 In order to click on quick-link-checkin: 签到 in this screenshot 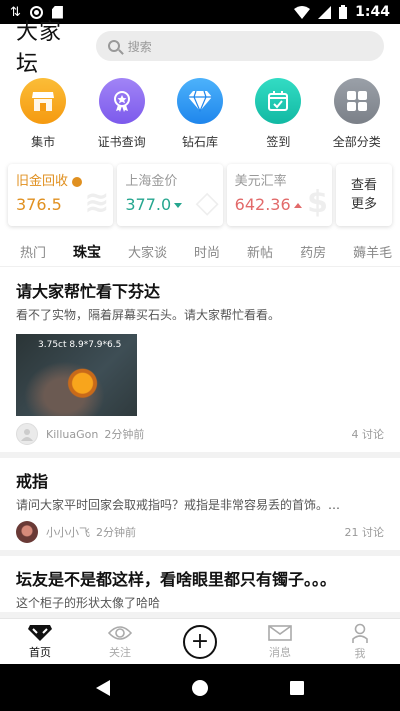, I will do `click(278, 114)`.